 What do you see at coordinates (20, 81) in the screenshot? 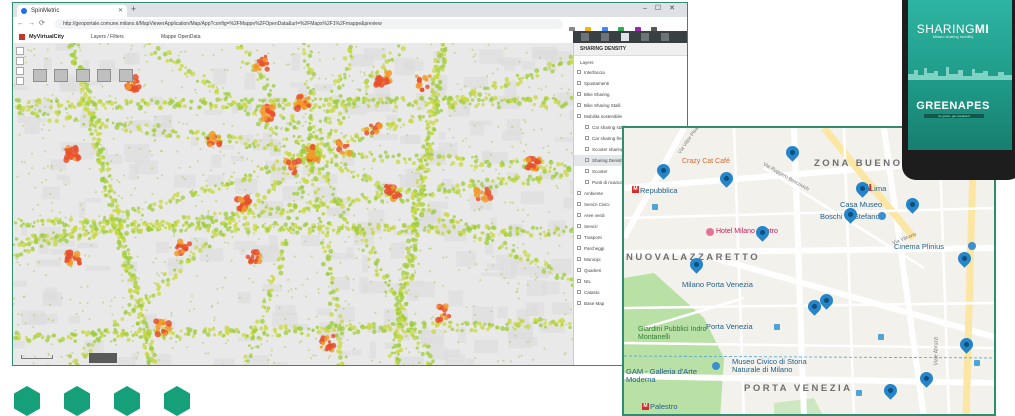
I see `locate-button` at bounding box center [20, 81].